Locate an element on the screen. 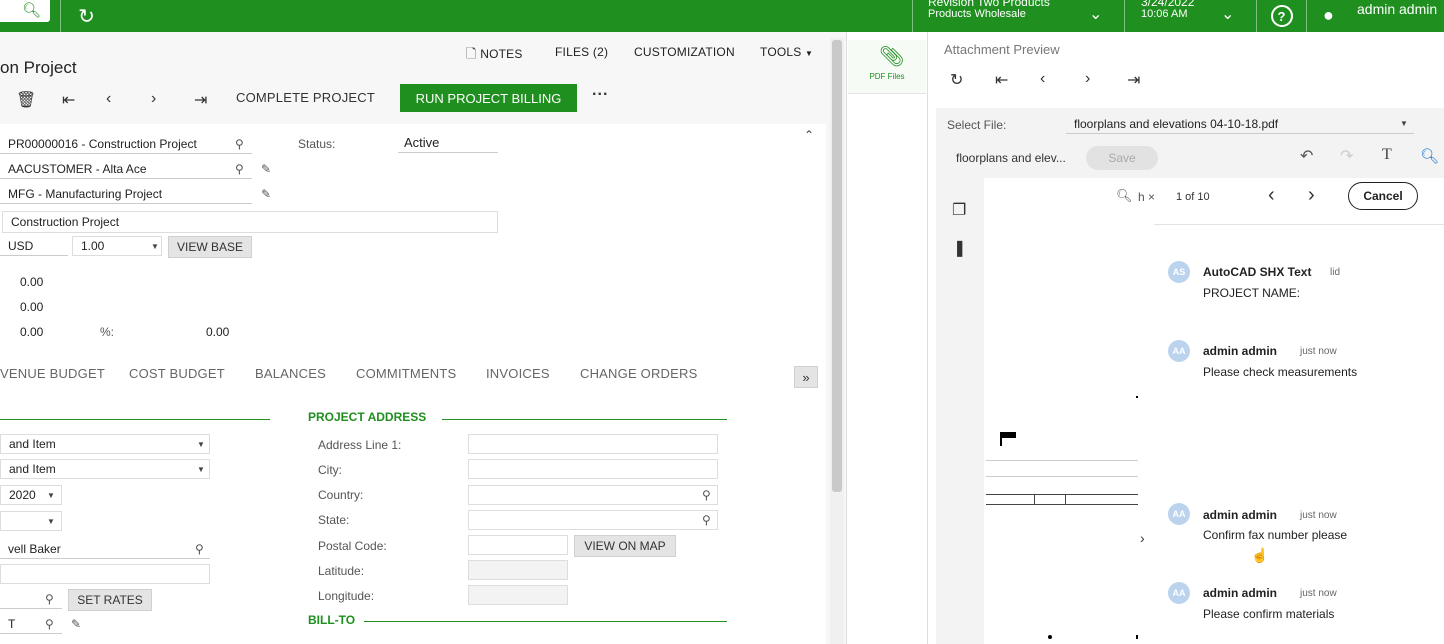 The height and width of the screenshot is (644, 1444). expand-comments-icon: › is located at coordinates (1142, 538).